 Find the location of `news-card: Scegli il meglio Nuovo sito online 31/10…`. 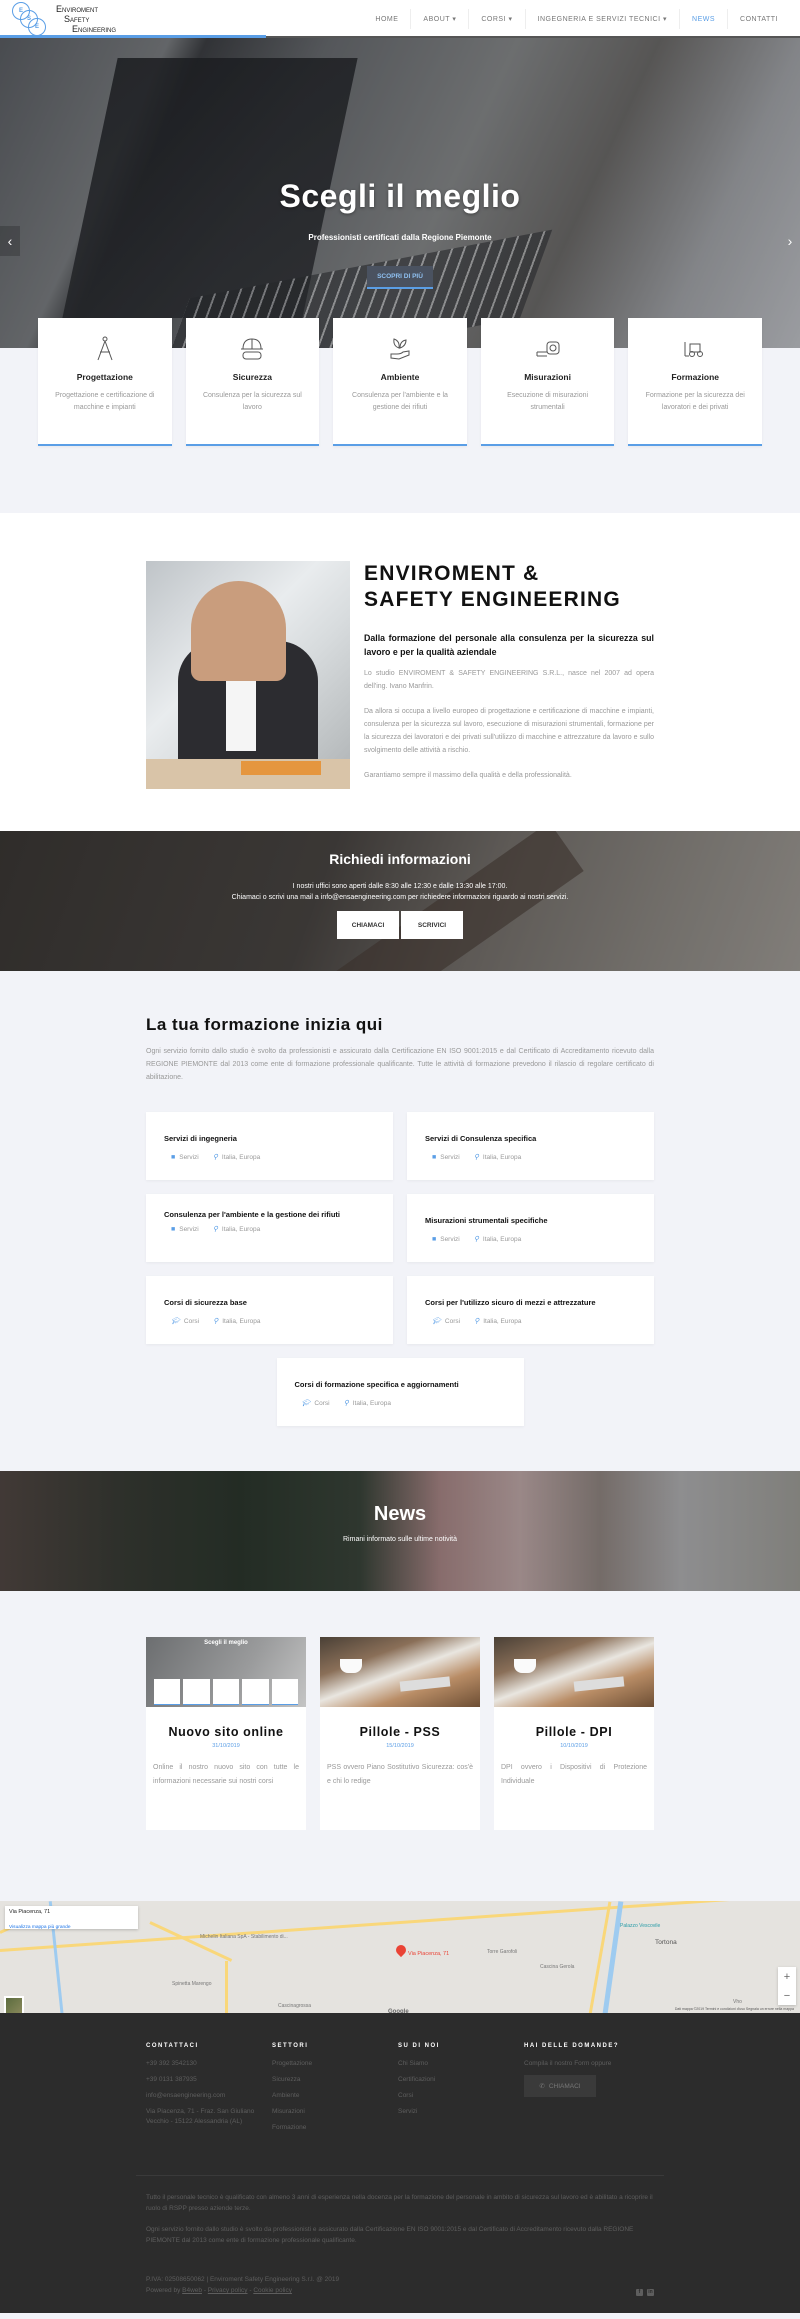

news-card: Scegli il meglio Nuovo sito online 31/10… is located at coordinates (226, 1733).